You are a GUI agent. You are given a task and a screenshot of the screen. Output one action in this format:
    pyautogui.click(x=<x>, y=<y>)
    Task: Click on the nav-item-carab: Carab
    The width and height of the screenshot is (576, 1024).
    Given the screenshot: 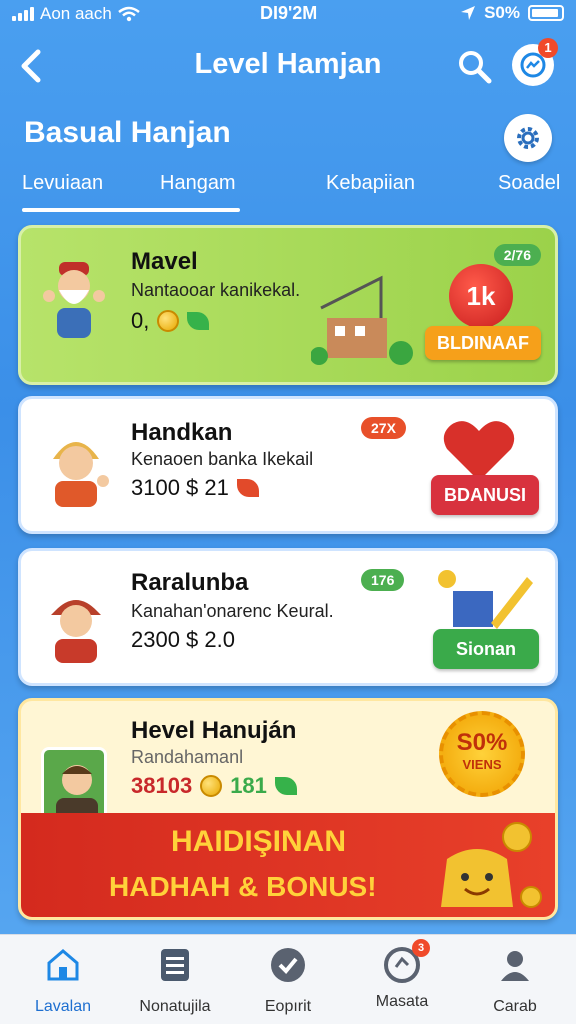 What is the action you would take?
    pyautogui.click(x=515, y=980)
    